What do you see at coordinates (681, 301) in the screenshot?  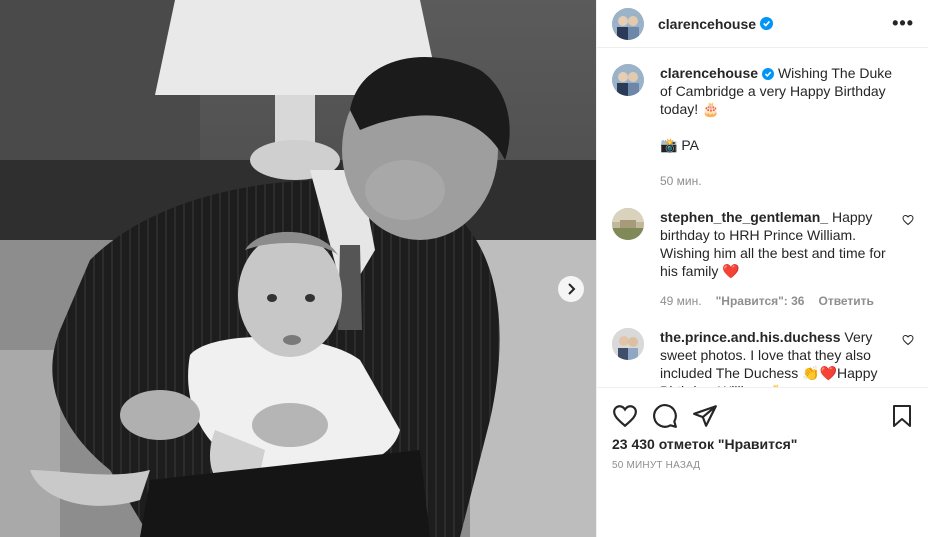 I see `comment-time: 49 мин.` at bounding box center [681, 301].